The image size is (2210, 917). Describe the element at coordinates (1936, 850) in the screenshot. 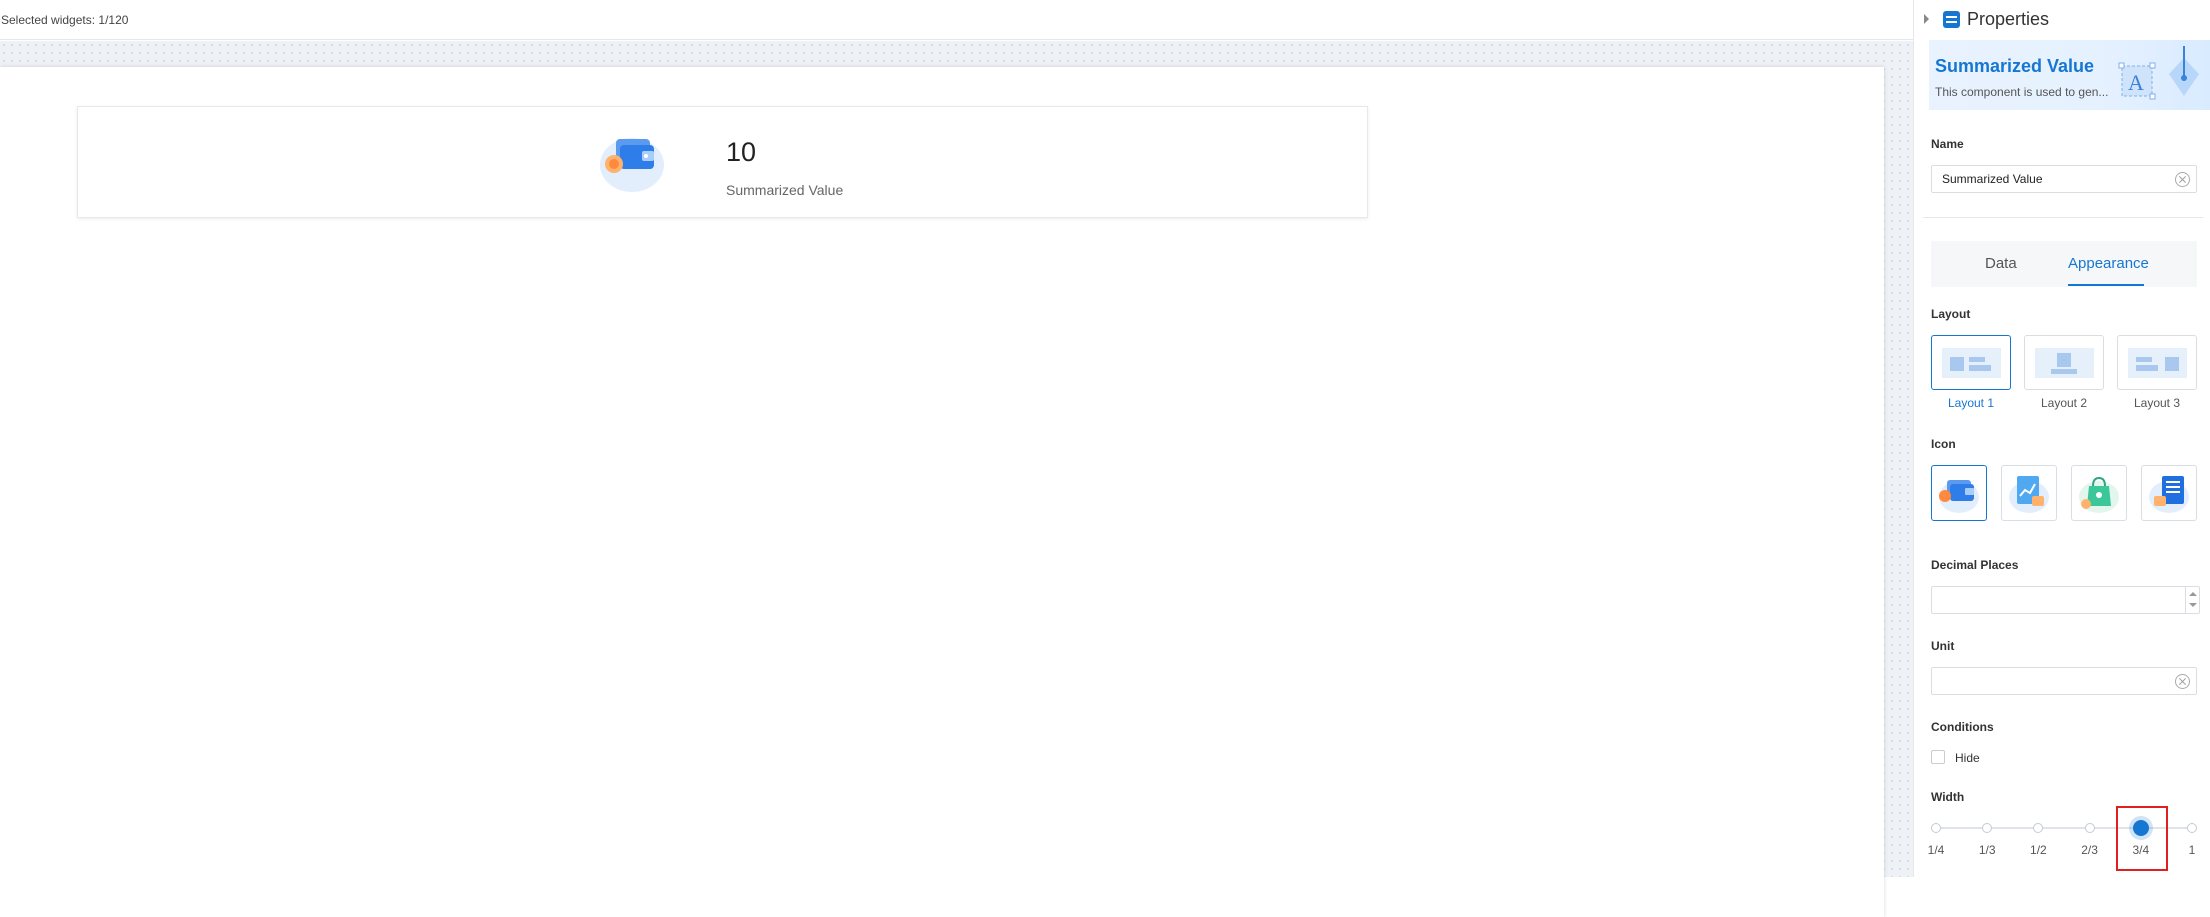

I see `width-stop-label: 1/4` at that location.